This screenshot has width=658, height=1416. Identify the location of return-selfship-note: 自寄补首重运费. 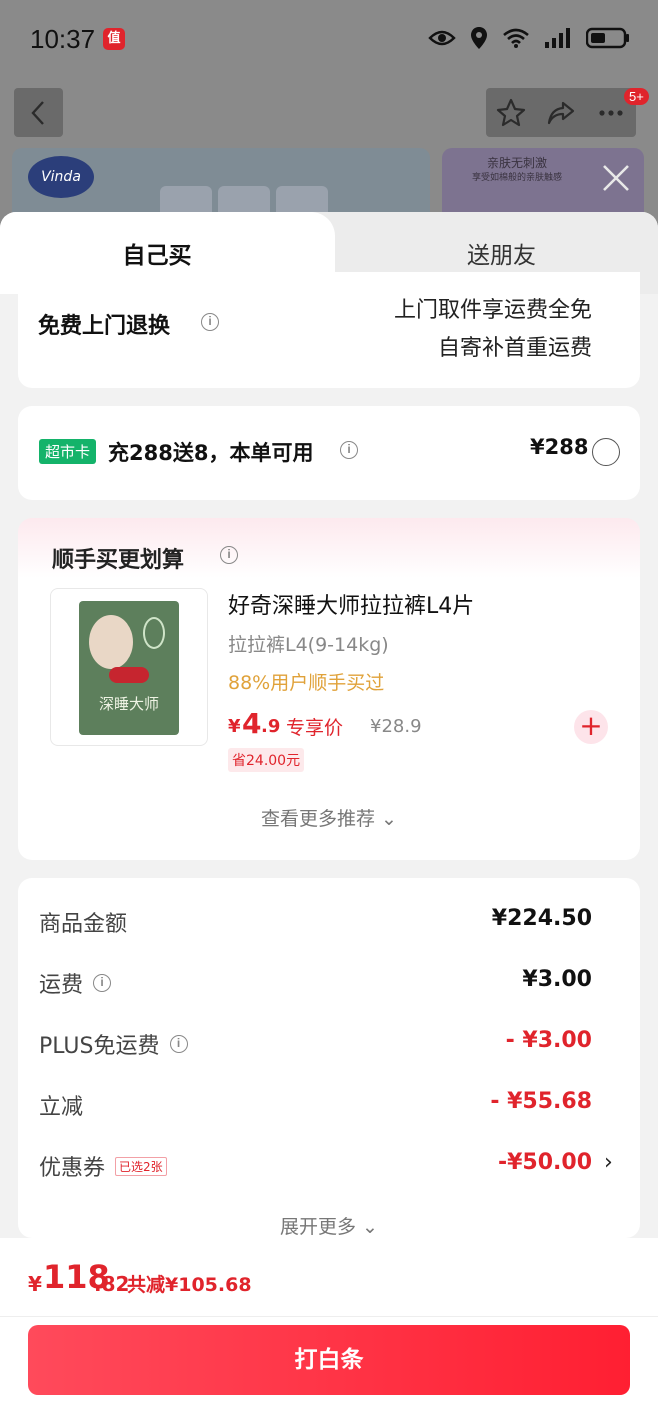
(514, 348).